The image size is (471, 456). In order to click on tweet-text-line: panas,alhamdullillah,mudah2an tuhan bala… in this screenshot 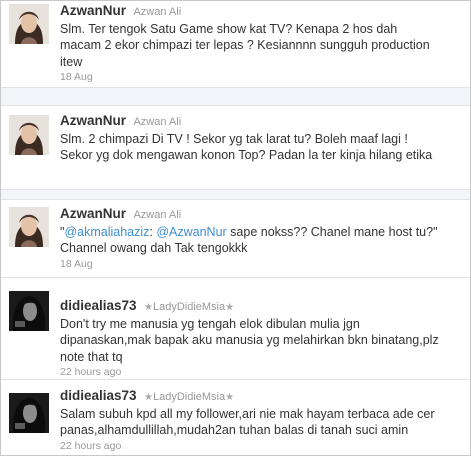, I will do `click(234, 430)`.